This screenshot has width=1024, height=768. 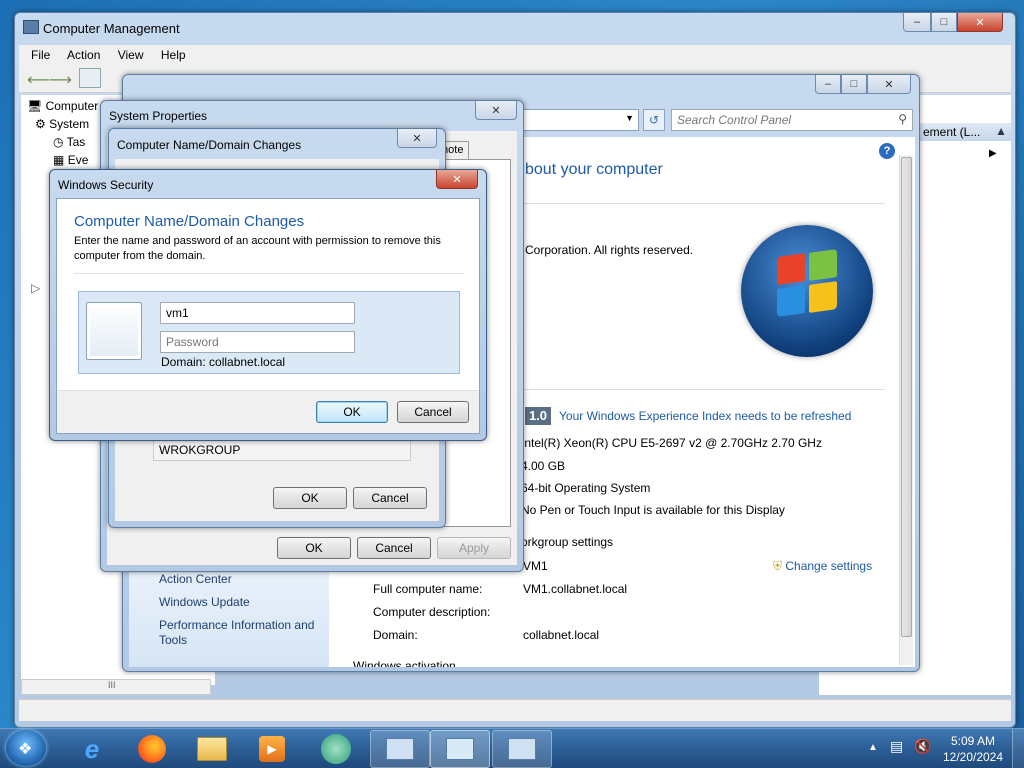 What do you see at coordinates (594, 169) in the screenshot?
I see `cp-page-heading: bout your computer` at bounding box center [594, 169].